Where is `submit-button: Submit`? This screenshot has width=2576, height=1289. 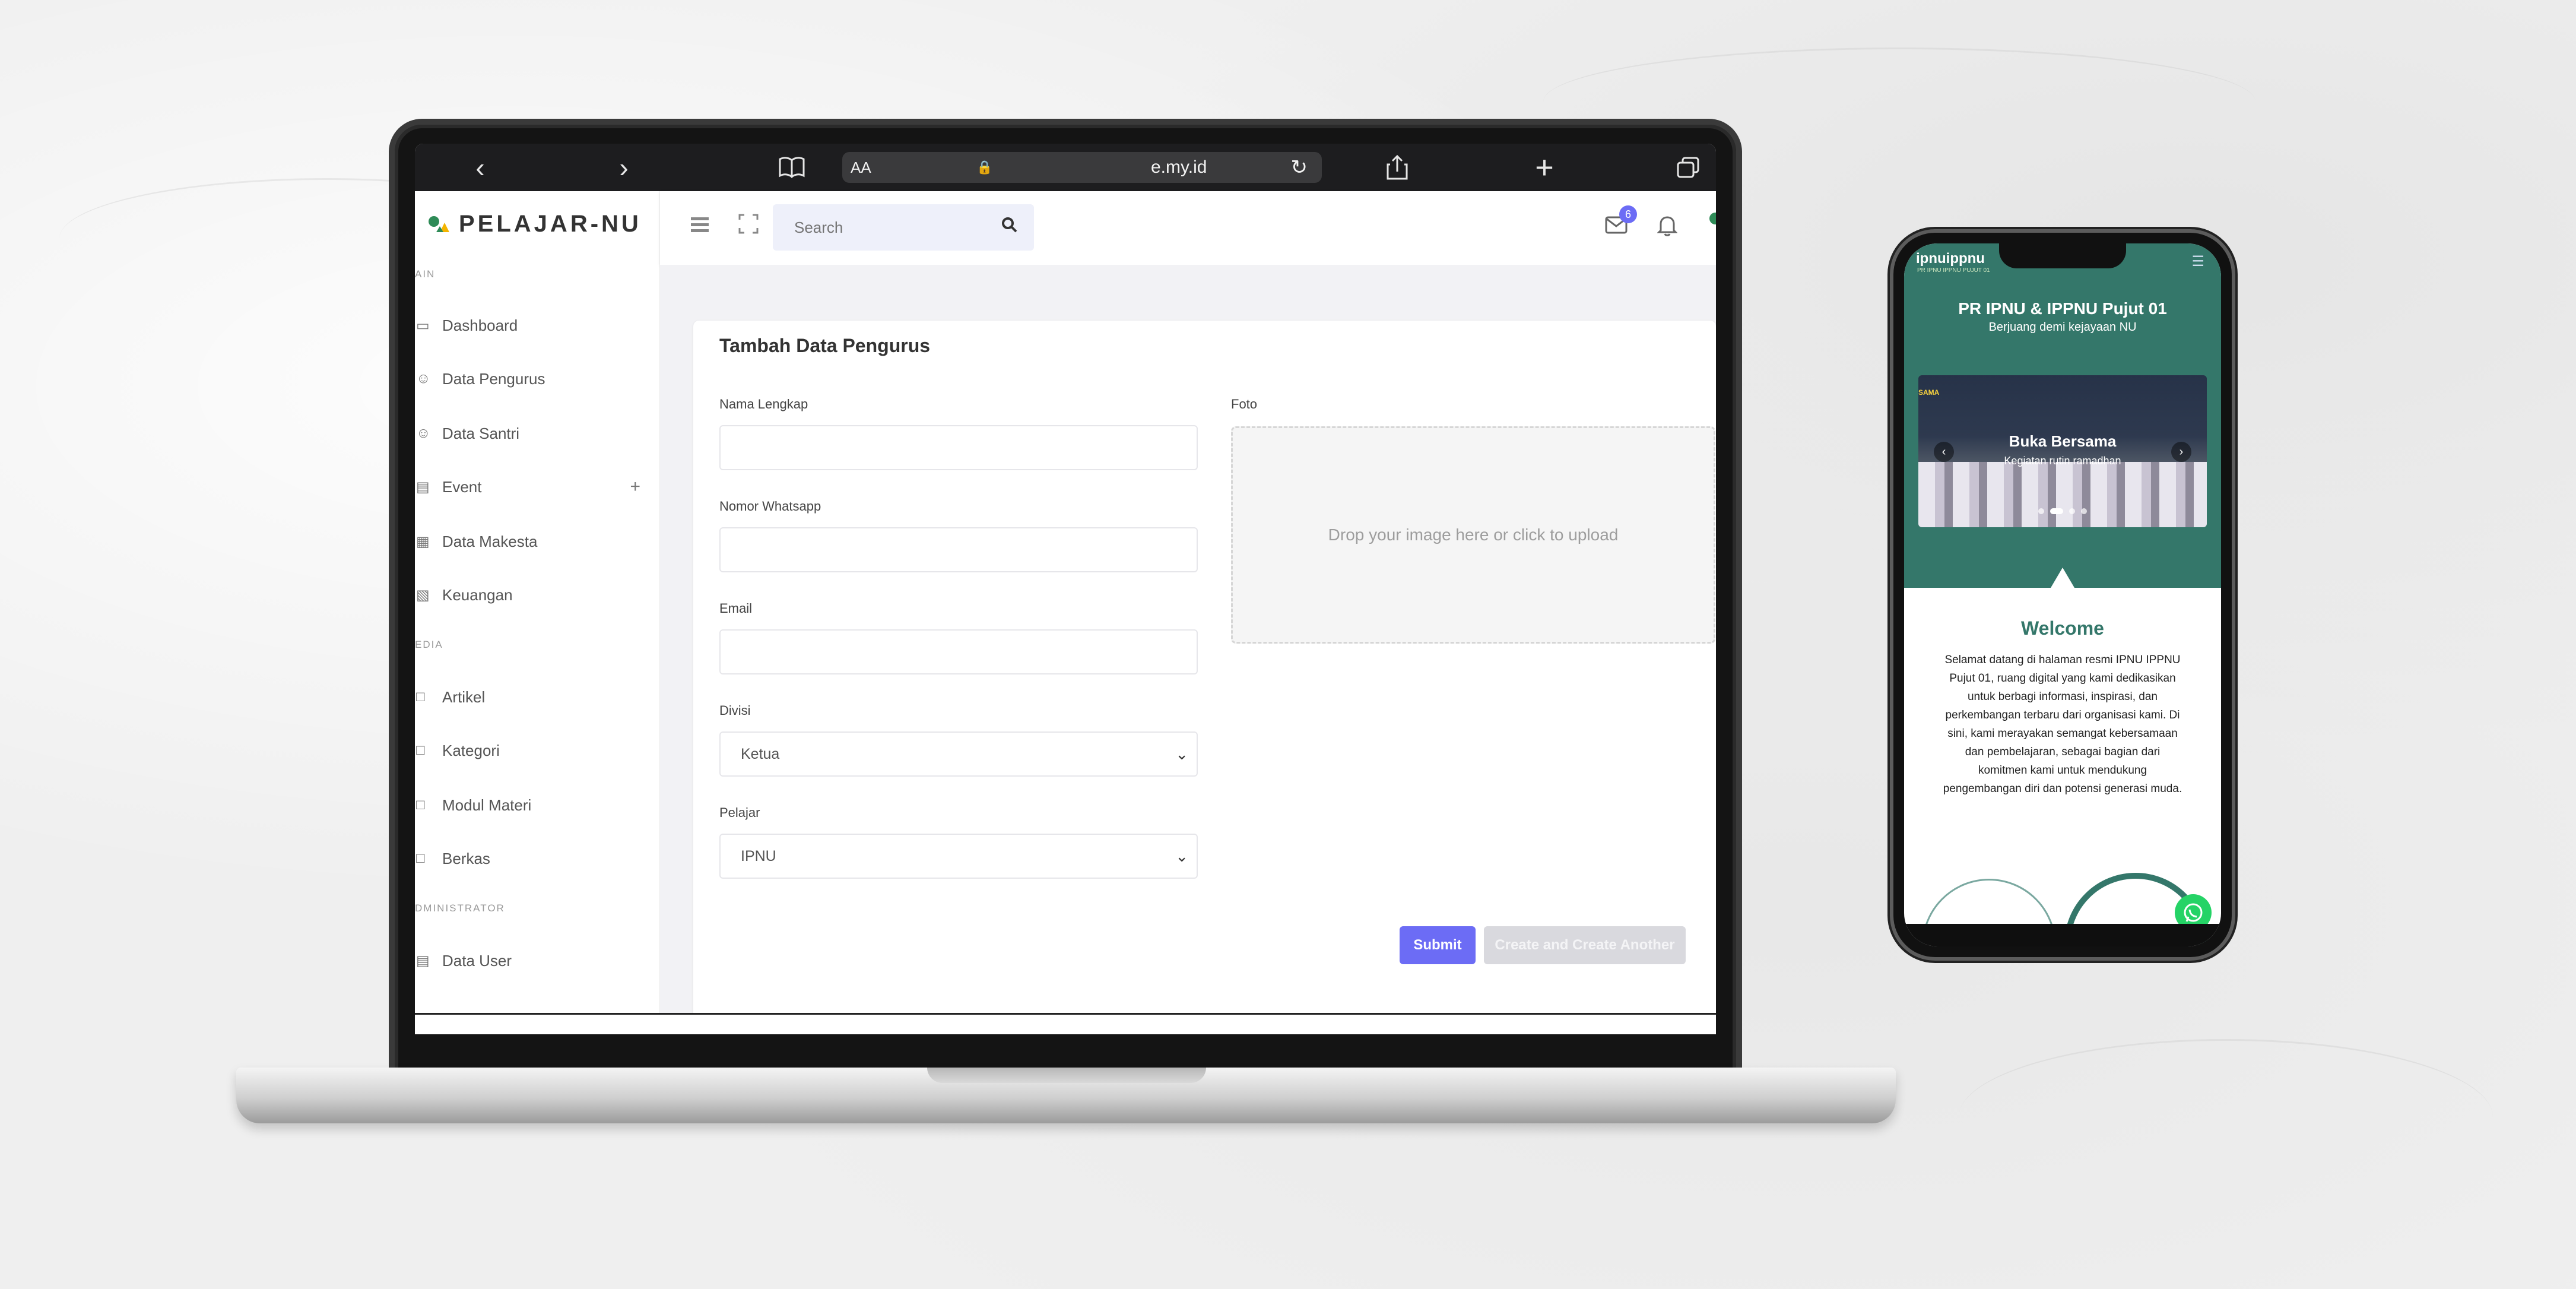
submit-button: Submit is located at coordinates (1438, 945).